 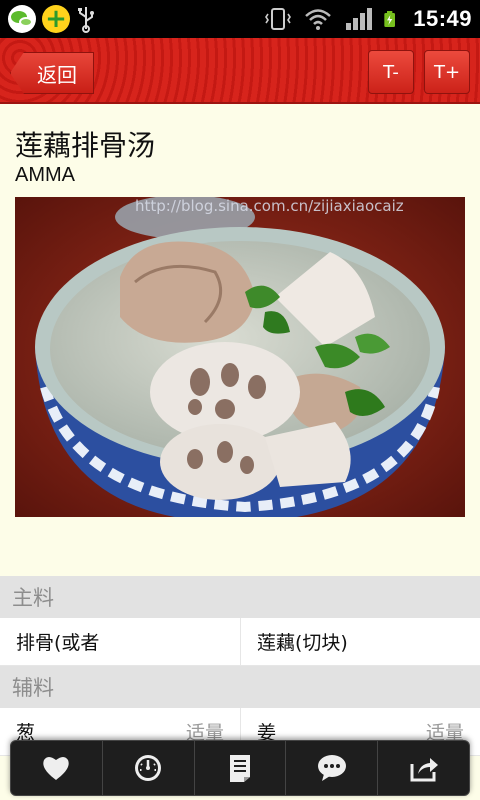 I want to click on timer-icon, so click(x=148, y=768).